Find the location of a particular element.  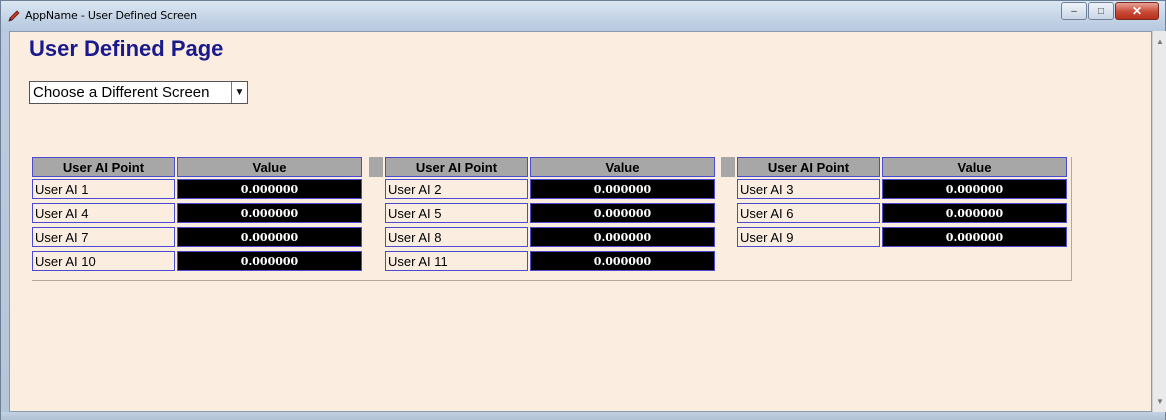

title-bar: AppName - User Defined Screen – □ ✕ is located at coordinates (583, 16).